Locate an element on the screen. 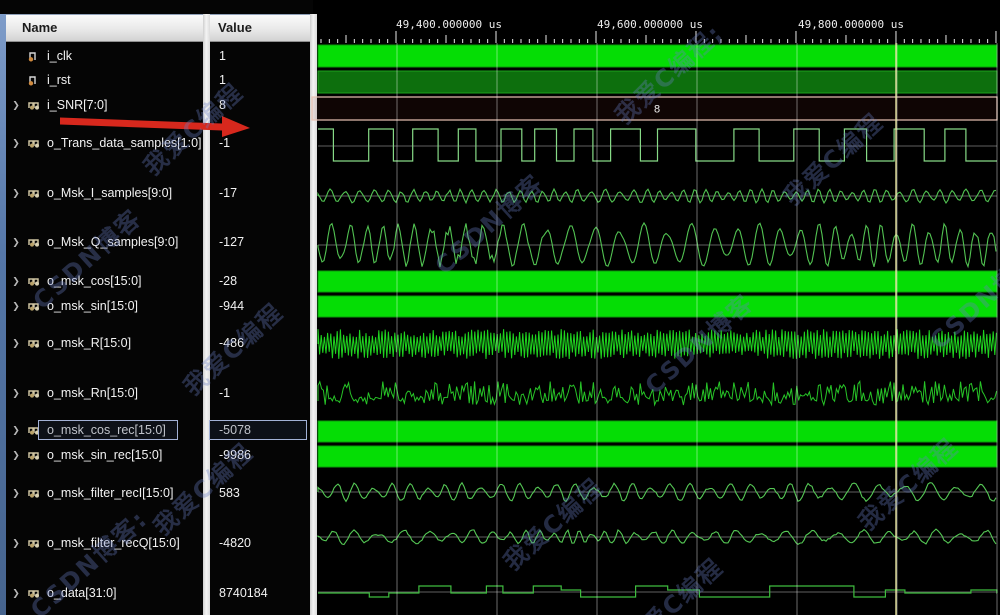 This screenshot has width=1000, height=615. wave-i_rst is located at coordinates (657, 82).